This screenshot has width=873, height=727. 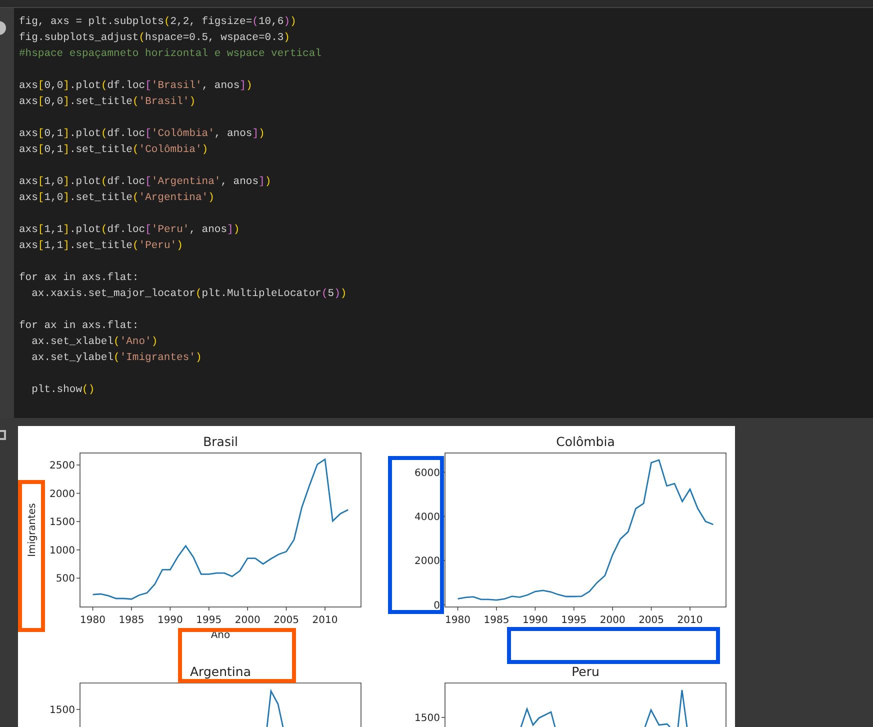 What do you see at coordinates (188, 294) in the screenshot?
I see `code-line: ax.xaxis.set_major_locator(plt.MultipleLocator(5))` at bounding box center [188, 294].